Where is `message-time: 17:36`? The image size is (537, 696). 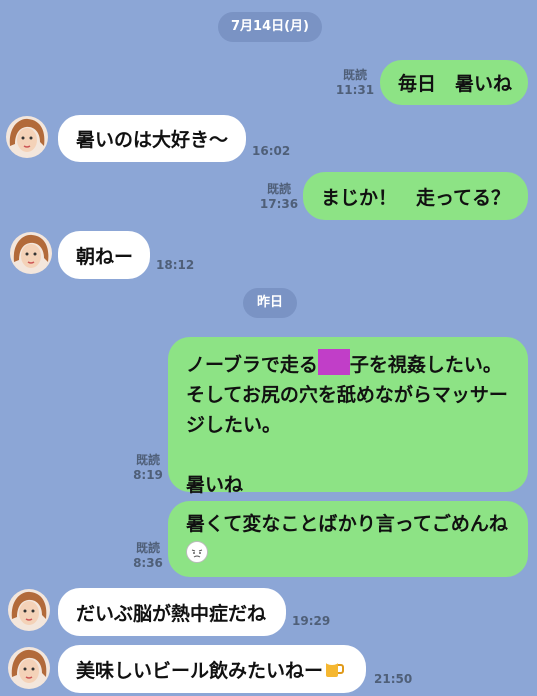 message-time: 17:36 is located at coordinates (279, 204).